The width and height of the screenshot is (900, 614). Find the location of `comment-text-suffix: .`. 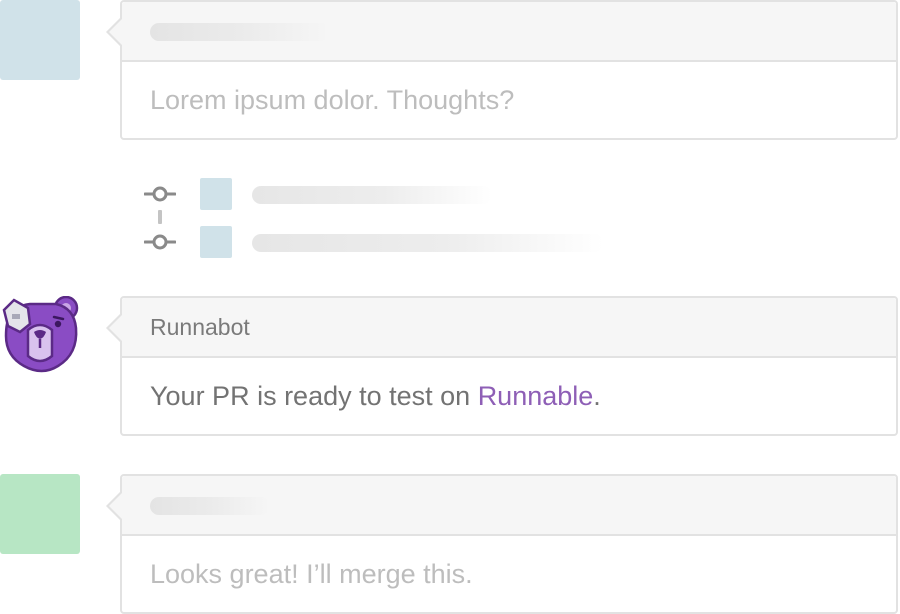

comment-text-suffix: . is located at coordinates (597, 395).